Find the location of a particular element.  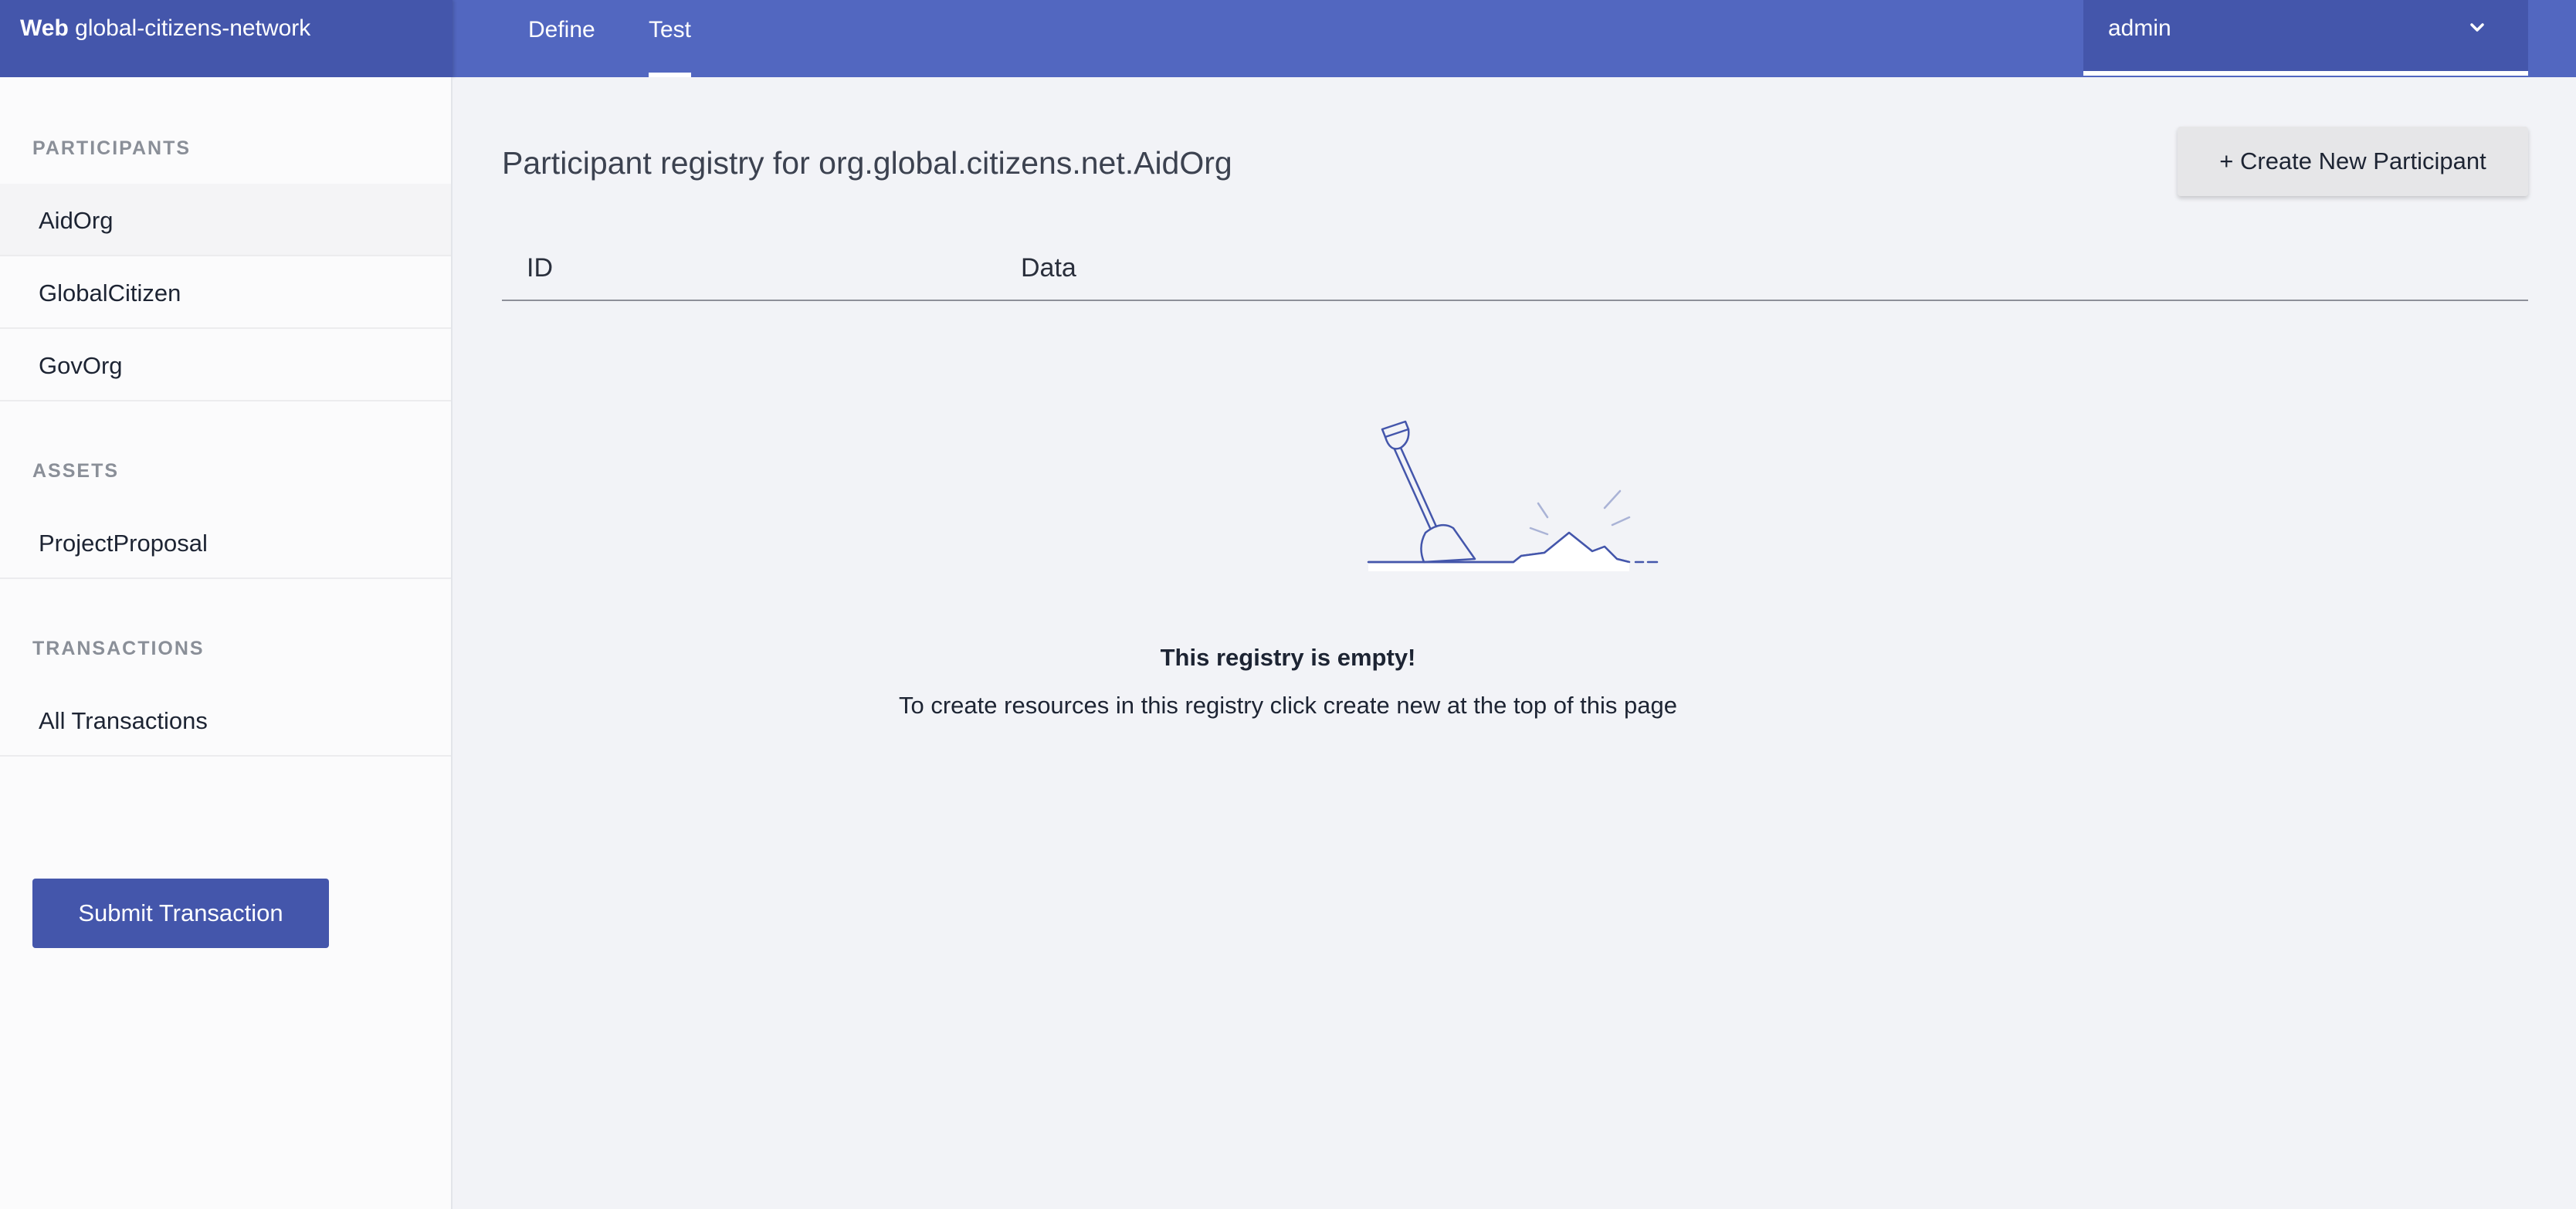

table-header: ID Data is located at coordinates (1515, 275).